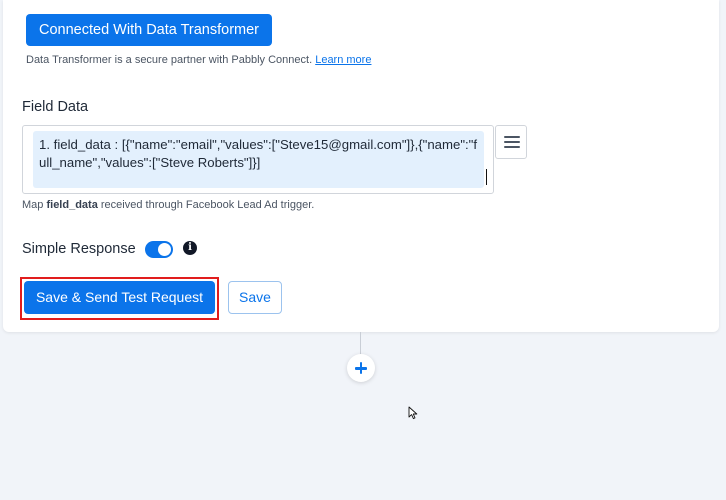 The height and width of the screenshot is (500, 726). I want to click on save-and-send-test-request-button: Save & Send Test Request, so click(119, 297).